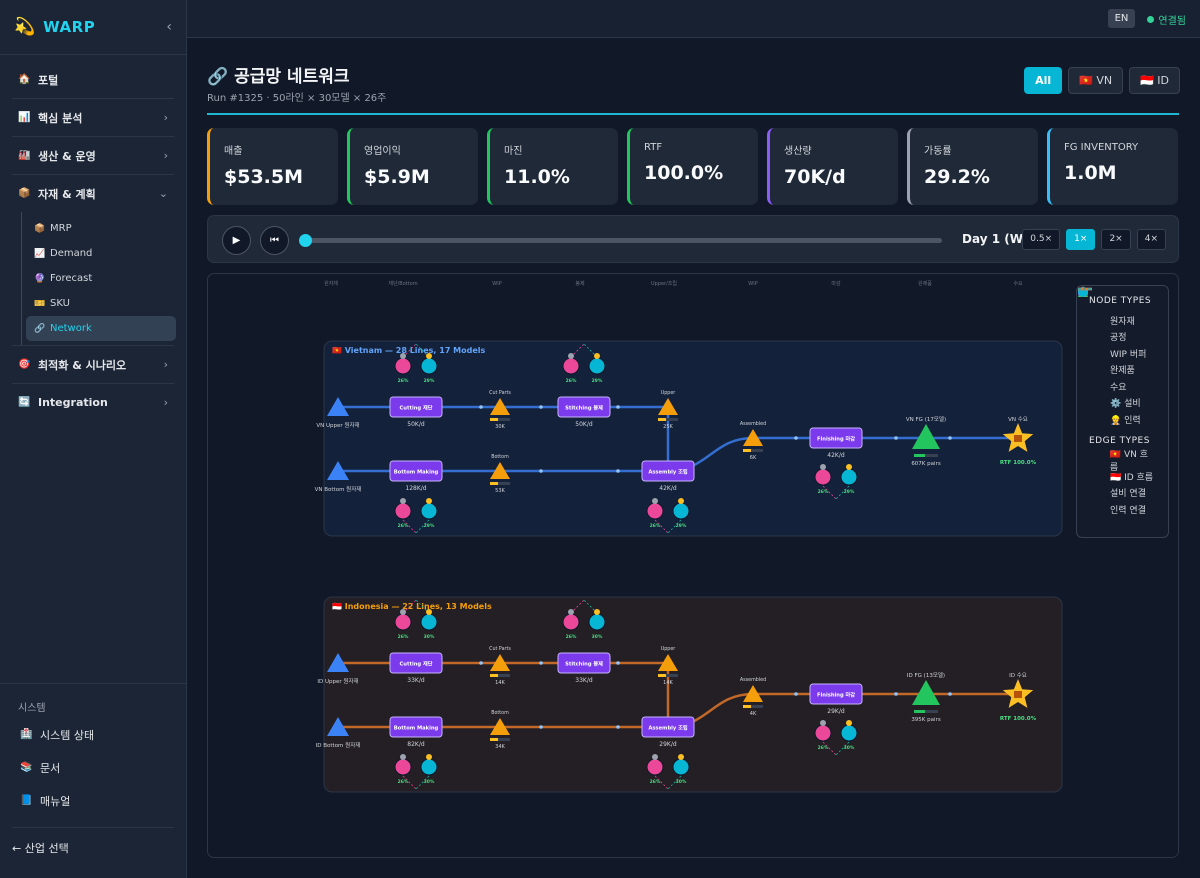  Describe the element at coordinates (93, 117) in the screenshot. I see `sidebar-item-핵심-분석: 📊 핵심 분석 ›` at that location.